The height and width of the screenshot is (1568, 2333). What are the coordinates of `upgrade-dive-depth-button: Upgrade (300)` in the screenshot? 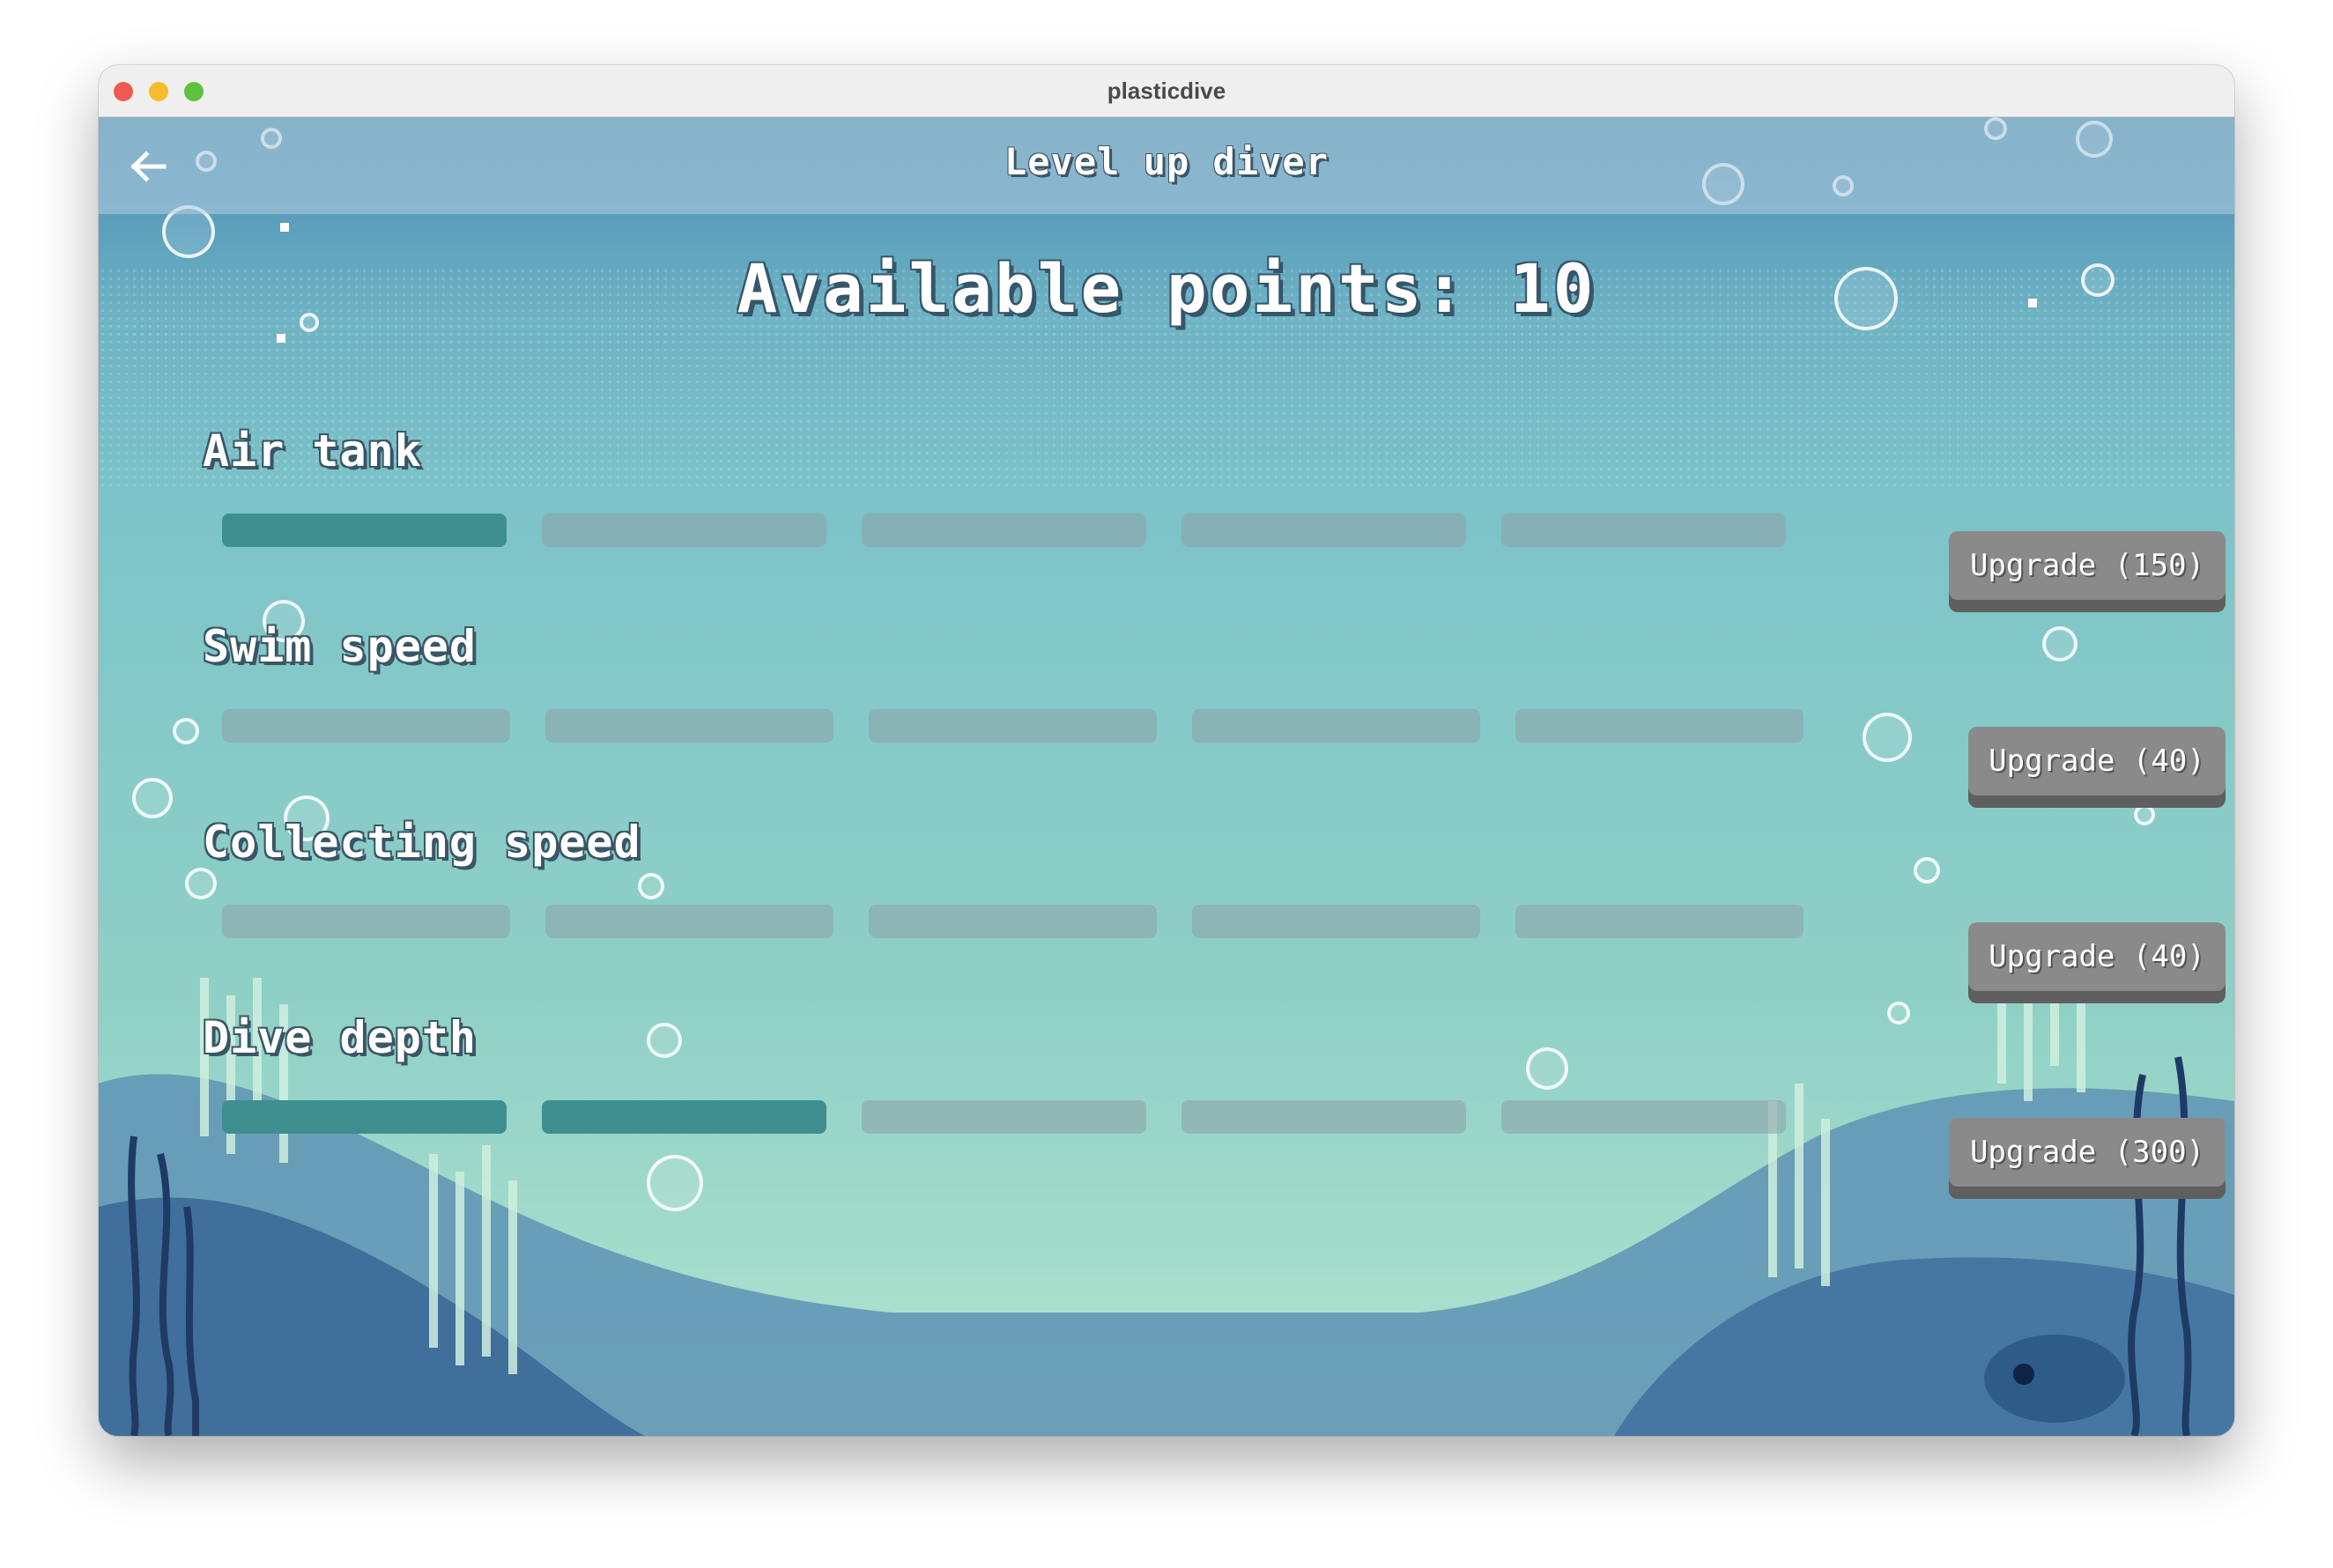 It's located at (2087, 1152).